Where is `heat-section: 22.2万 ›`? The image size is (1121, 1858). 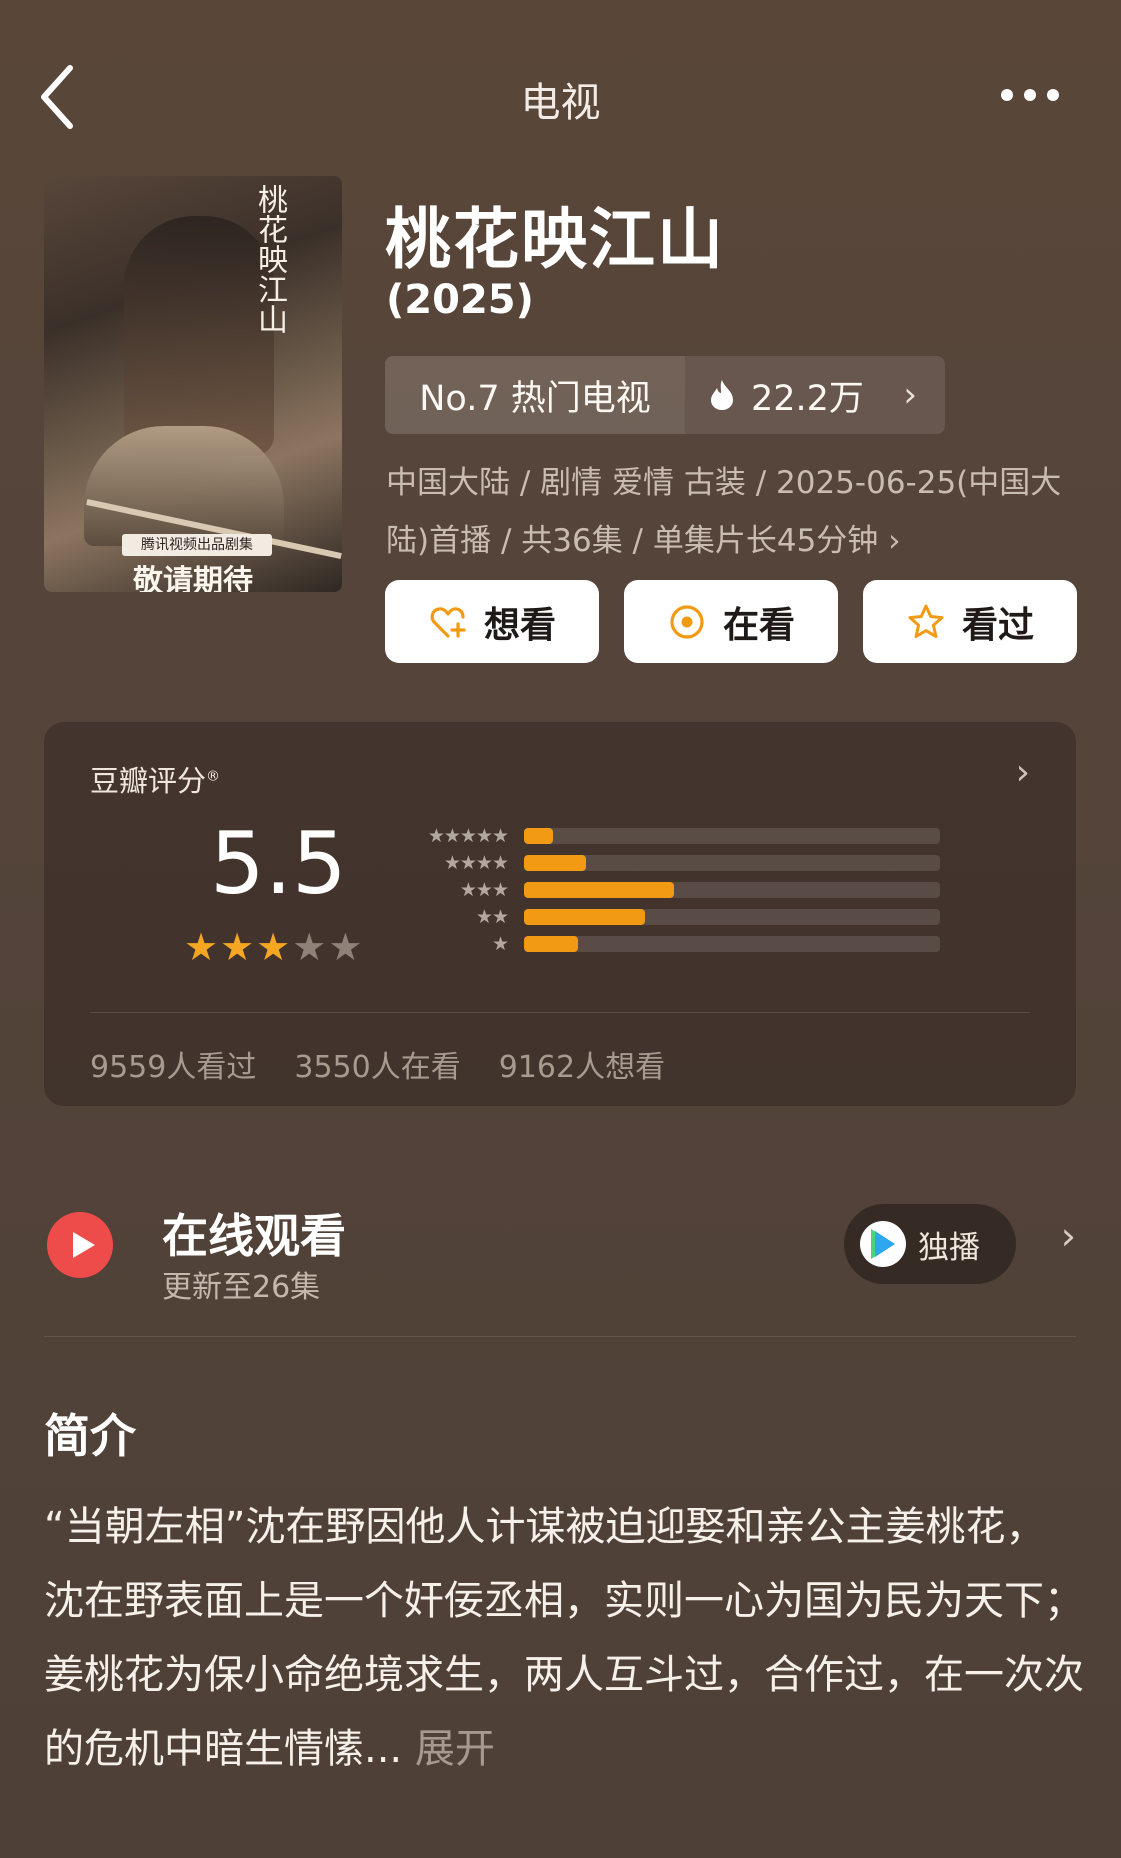
heat-section: 22.2万 › is located at coordinates (815, 395).